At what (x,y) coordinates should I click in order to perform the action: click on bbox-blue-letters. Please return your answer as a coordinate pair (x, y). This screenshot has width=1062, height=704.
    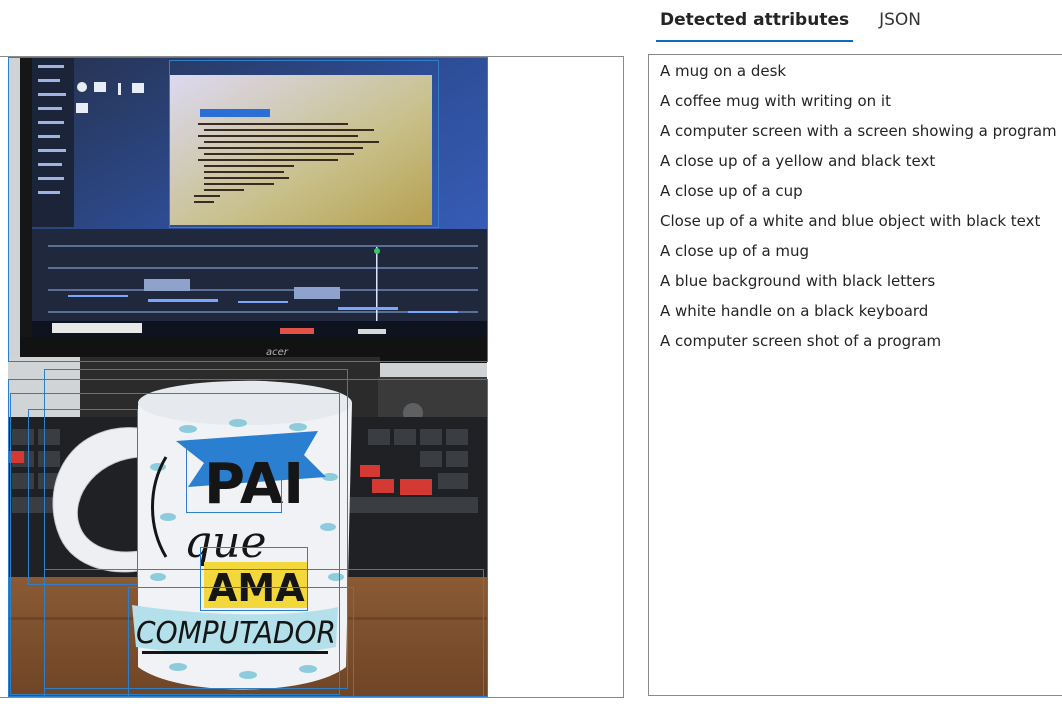
    Looking at the image, I should click on (234, 477).